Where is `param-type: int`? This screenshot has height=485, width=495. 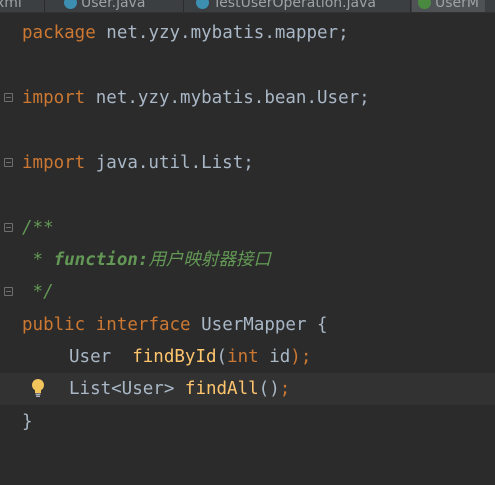 param-type: int is located at coordinates (243, 357).